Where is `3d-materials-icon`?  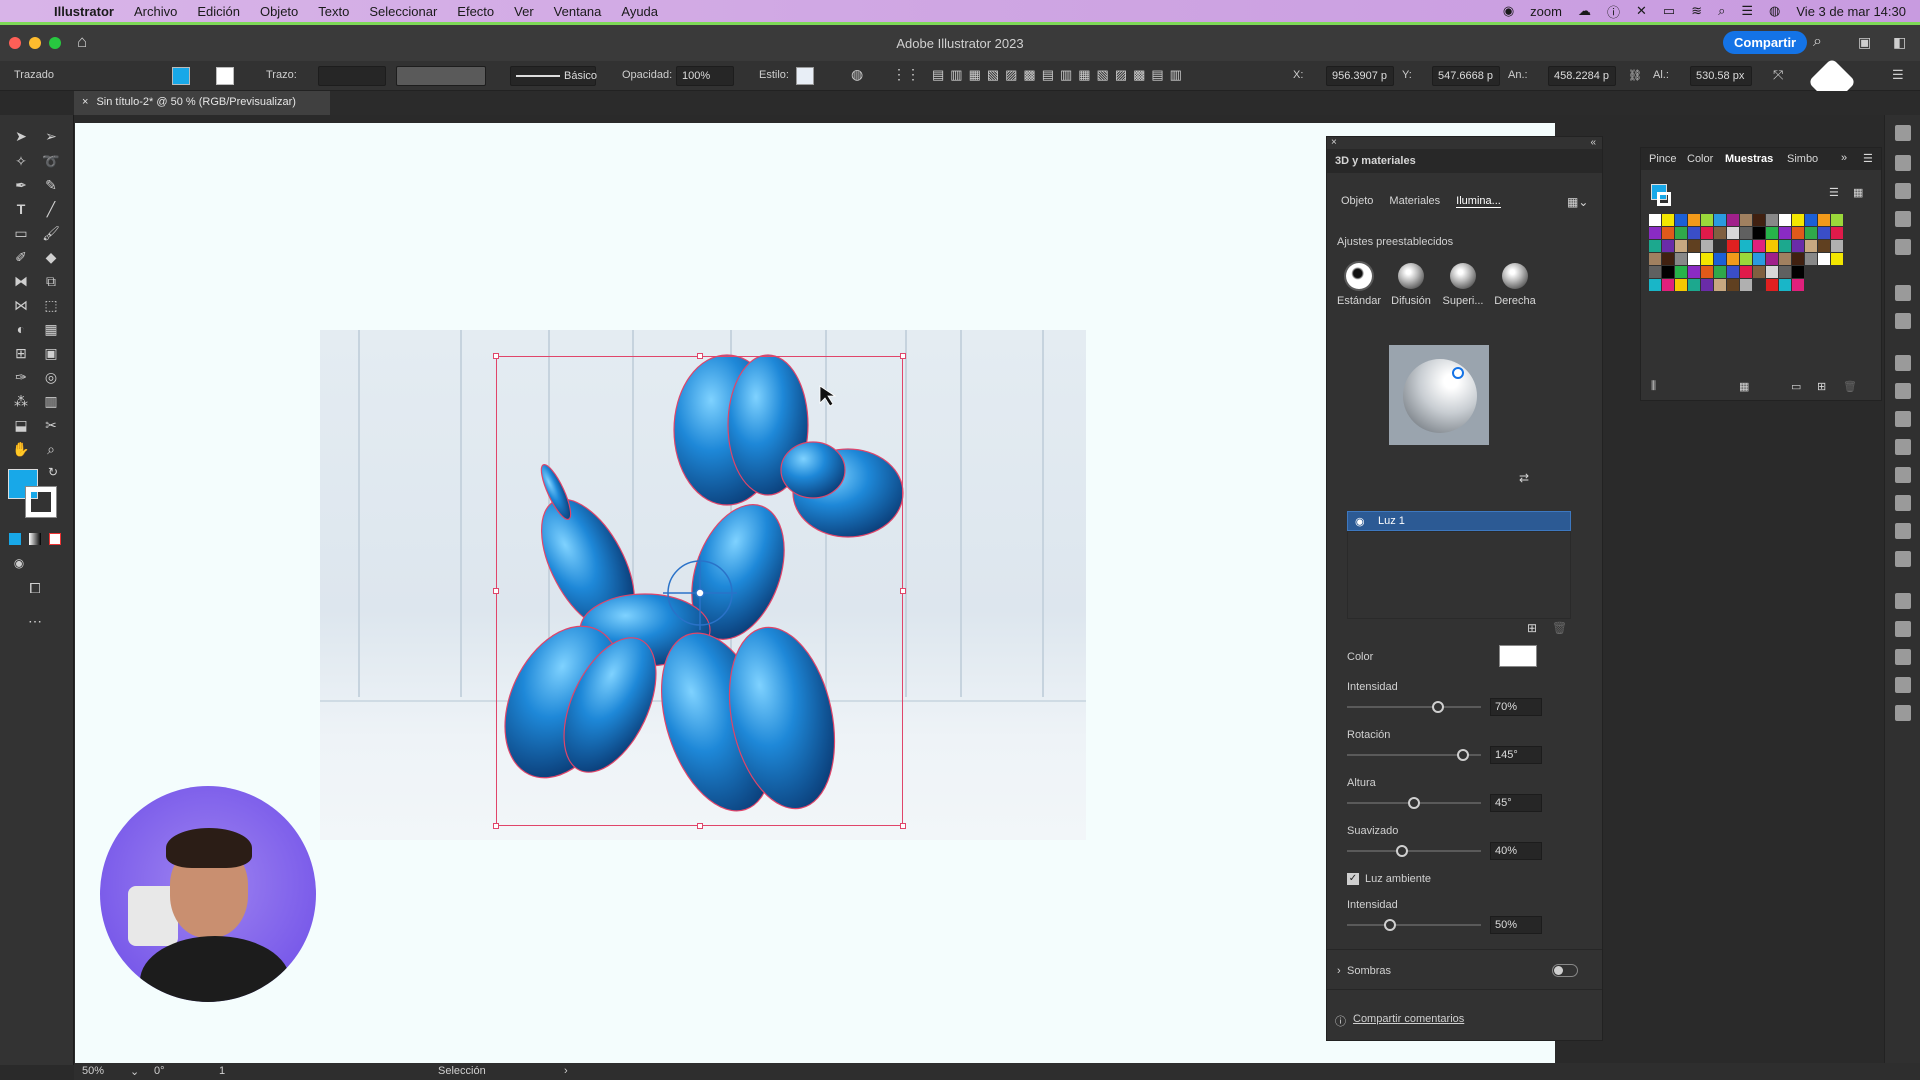 3d-materials-icon is located at coordinates (1903, 363).